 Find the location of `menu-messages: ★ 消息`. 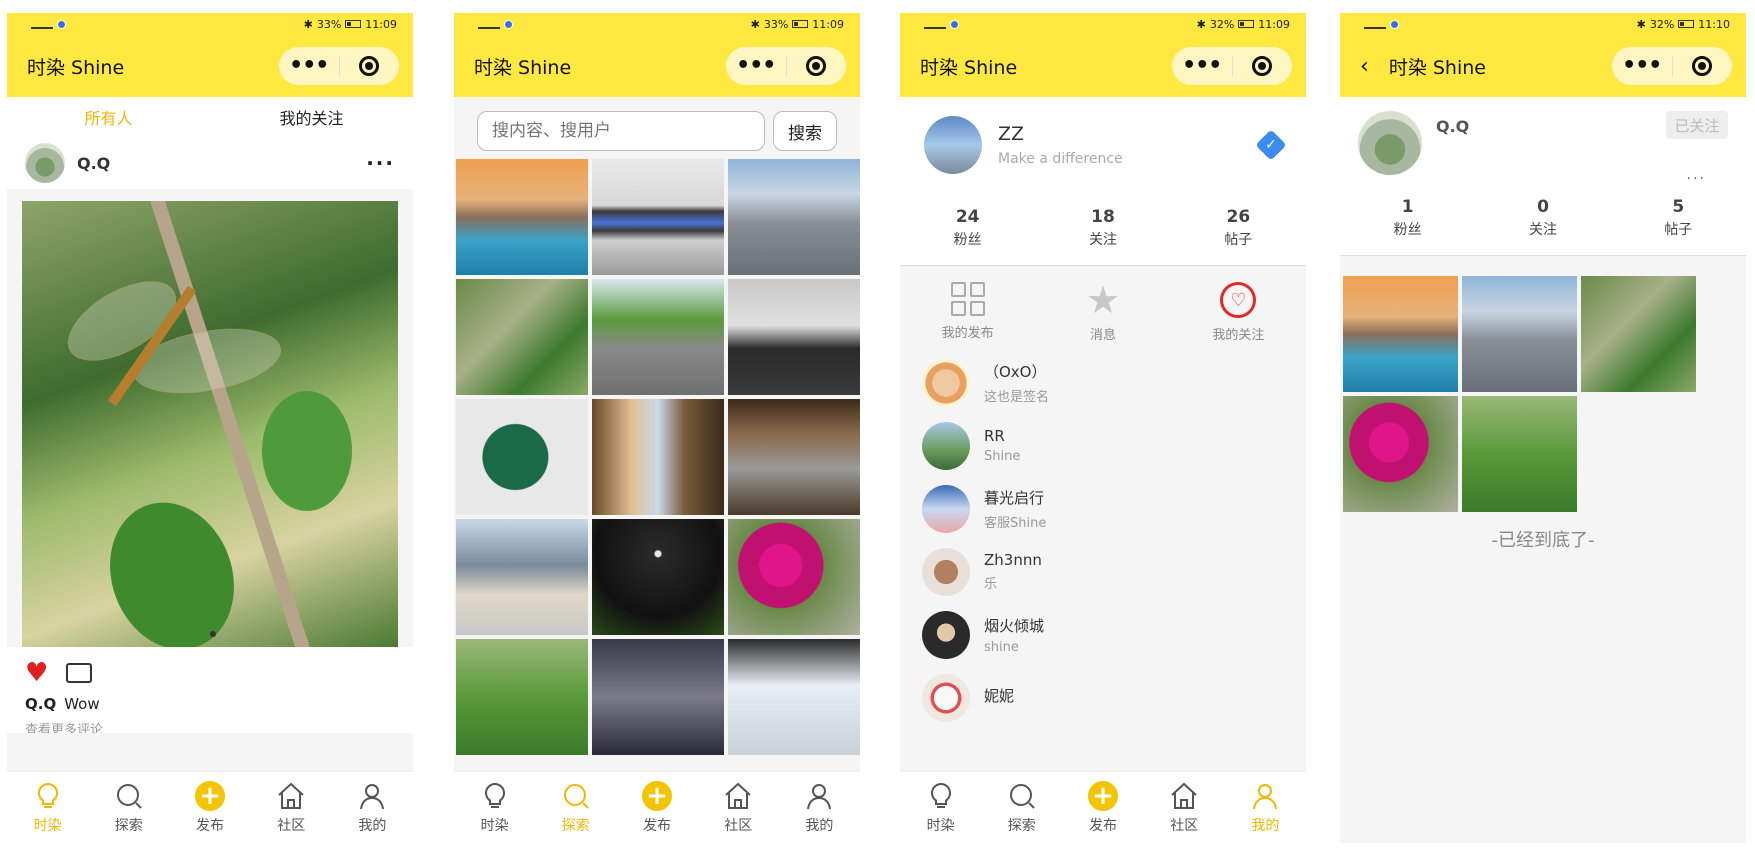

menu-messages: ★ 消息 is located at coordinates (1102, 312).